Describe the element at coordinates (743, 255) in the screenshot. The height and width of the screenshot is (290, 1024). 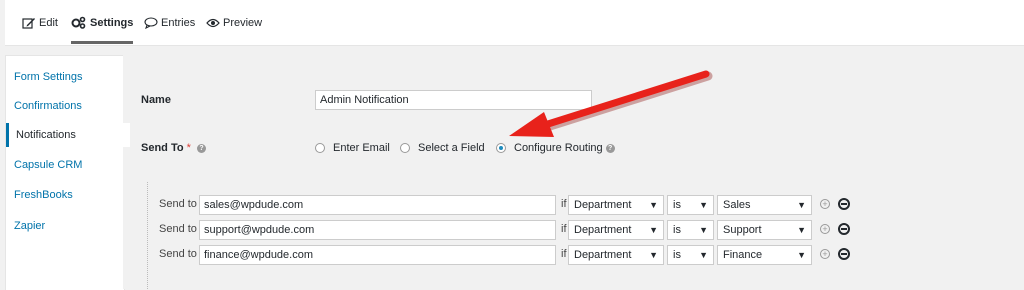
I see `routing-value-value: Finance` at that location.